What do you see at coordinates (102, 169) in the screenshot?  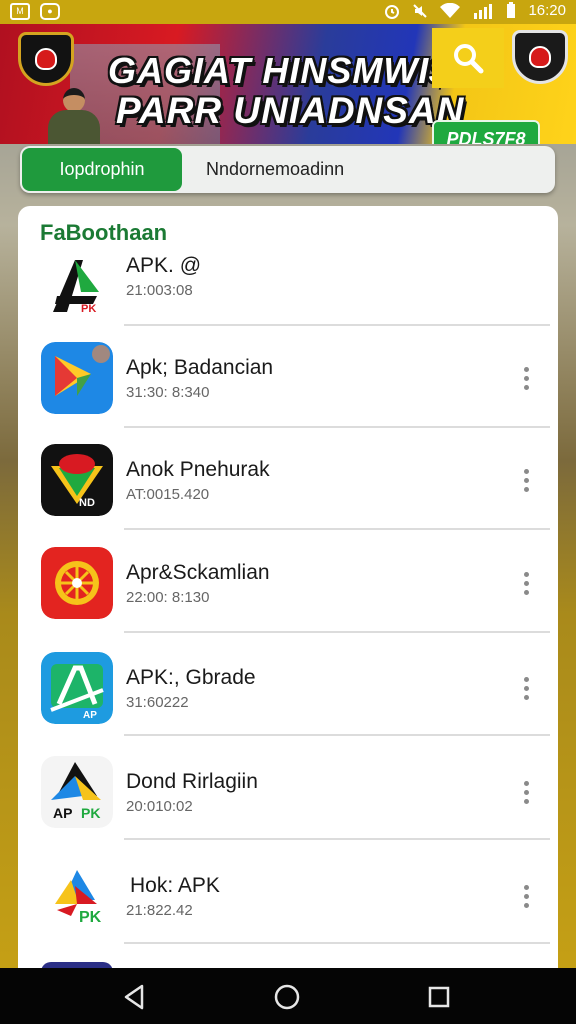 I see `tab-iopdrophin: Iopdrophin` at bounding box center [102, 169].